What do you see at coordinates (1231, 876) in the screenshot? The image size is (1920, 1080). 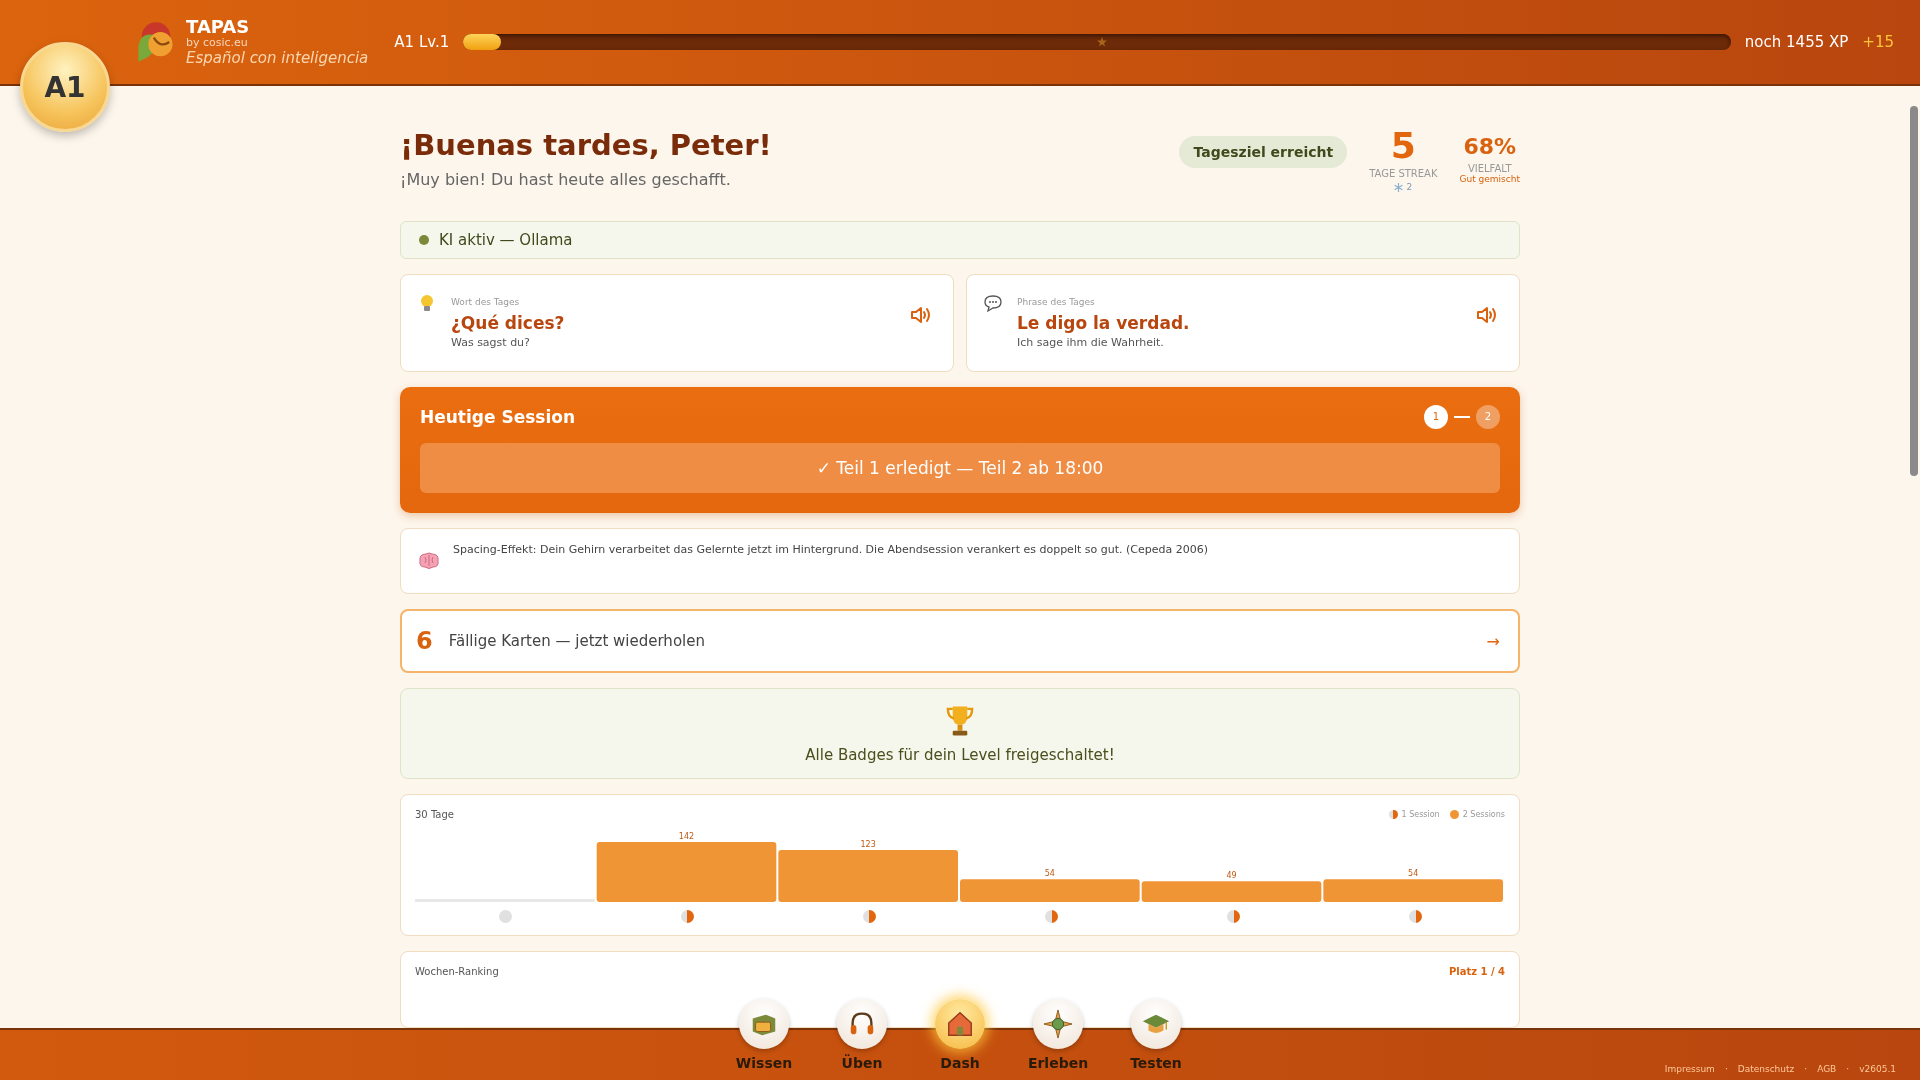 I see `bar-value-label: 49` at bounding box center [1231, 876].